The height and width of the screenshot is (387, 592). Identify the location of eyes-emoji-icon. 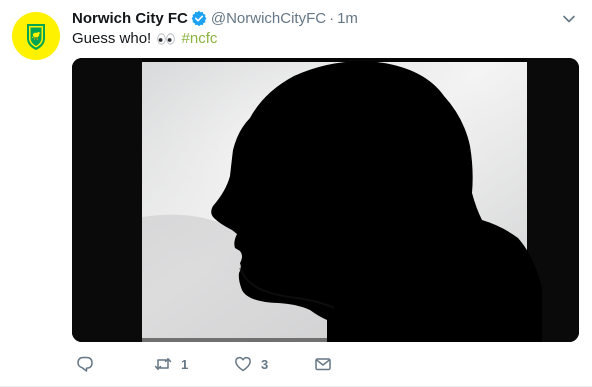
(166, 39).